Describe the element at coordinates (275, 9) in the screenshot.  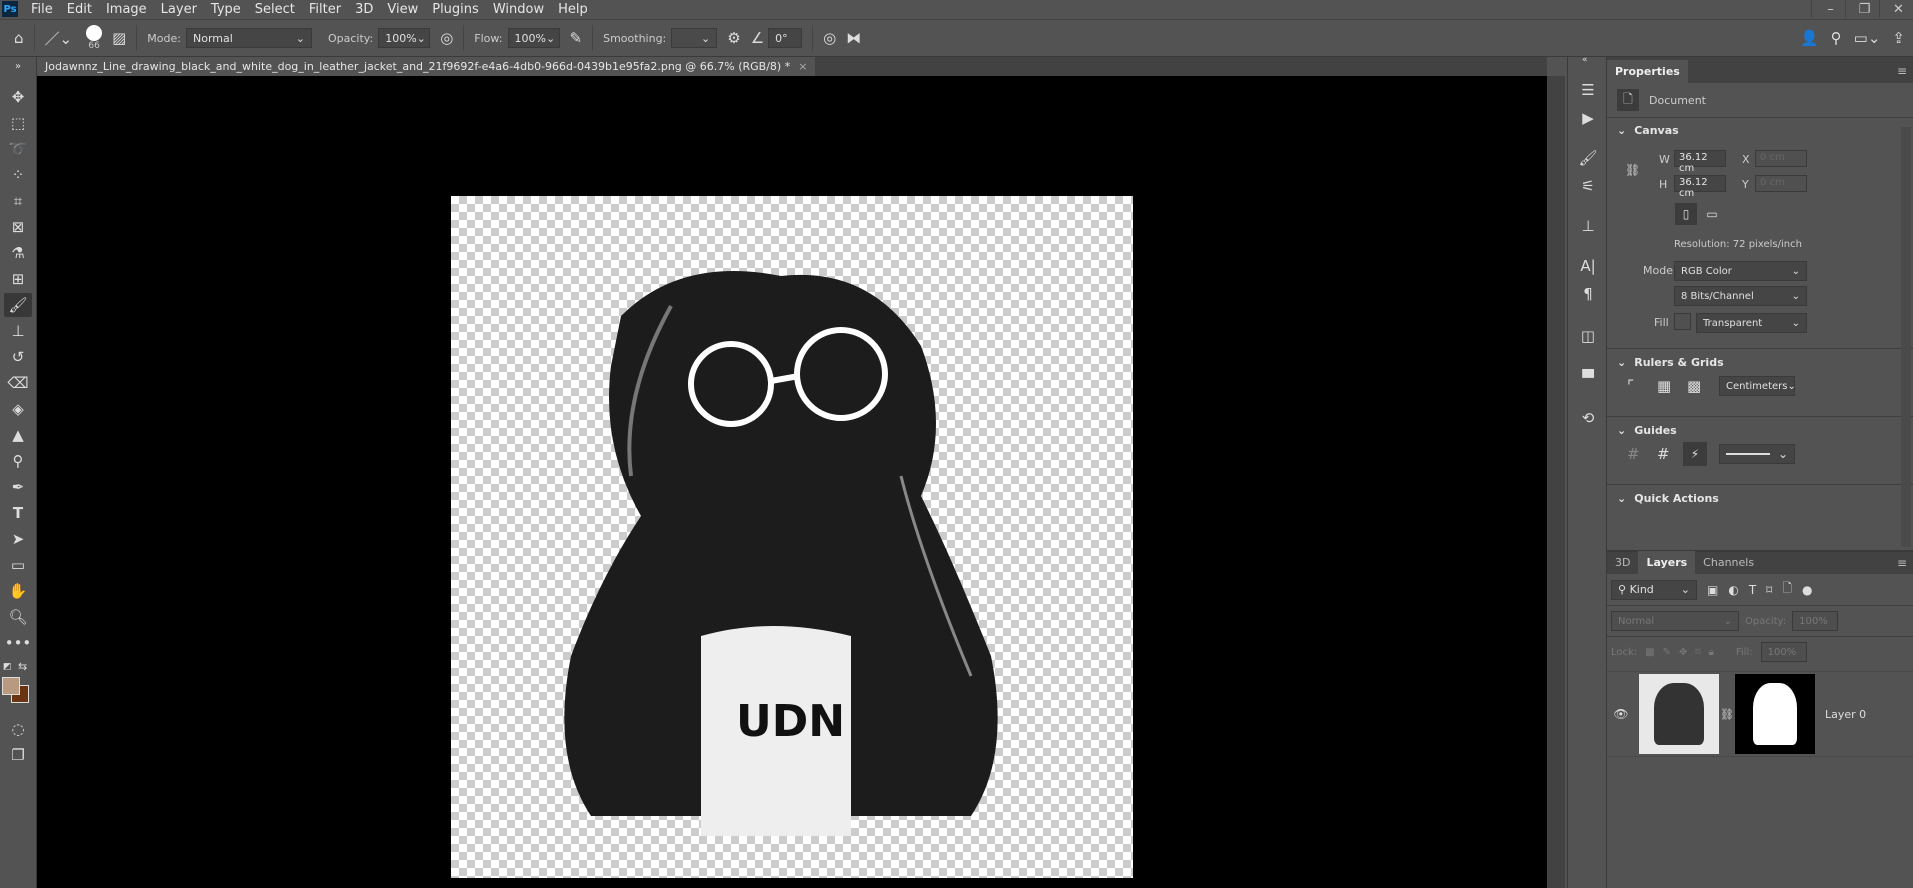
I see `menu-select: Select` at that location.